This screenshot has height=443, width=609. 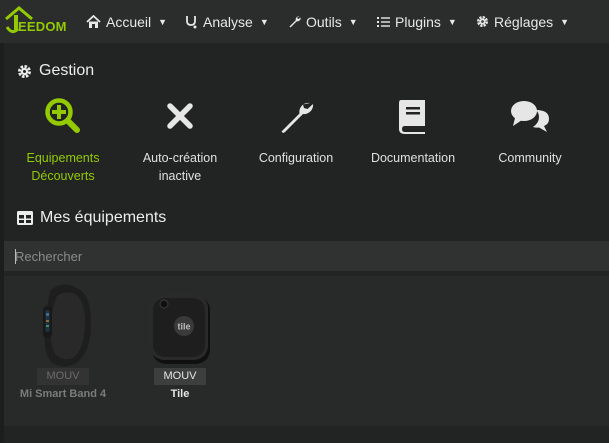 I want to click on nav-reglages: Réglages ▼, so click(x=522, y=21).